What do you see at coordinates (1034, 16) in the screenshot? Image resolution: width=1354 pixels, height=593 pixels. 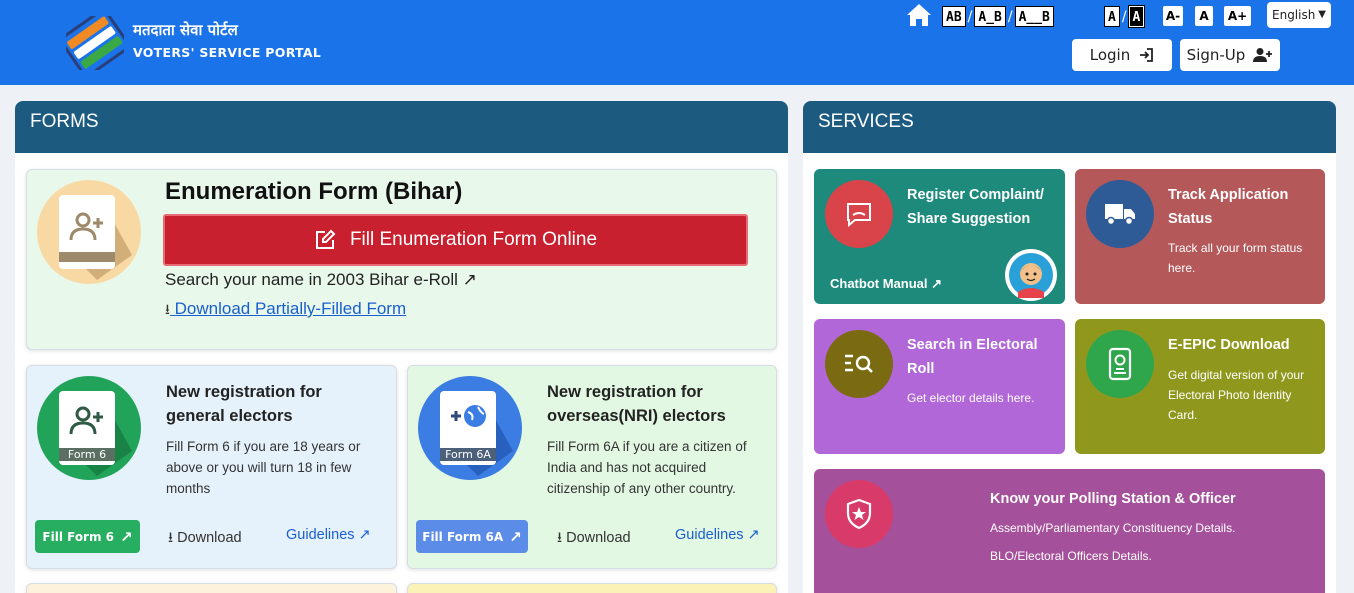 I see `spacing-large-button: A__B` at bounding box center [1034, 16].